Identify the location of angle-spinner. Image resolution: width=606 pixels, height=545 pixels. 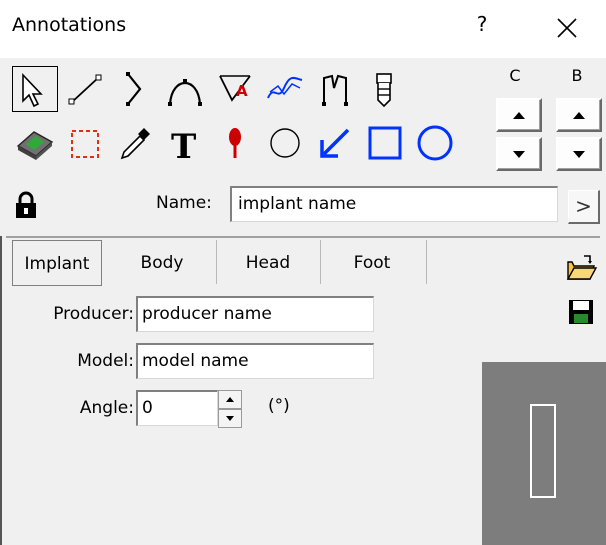
(230, 409).